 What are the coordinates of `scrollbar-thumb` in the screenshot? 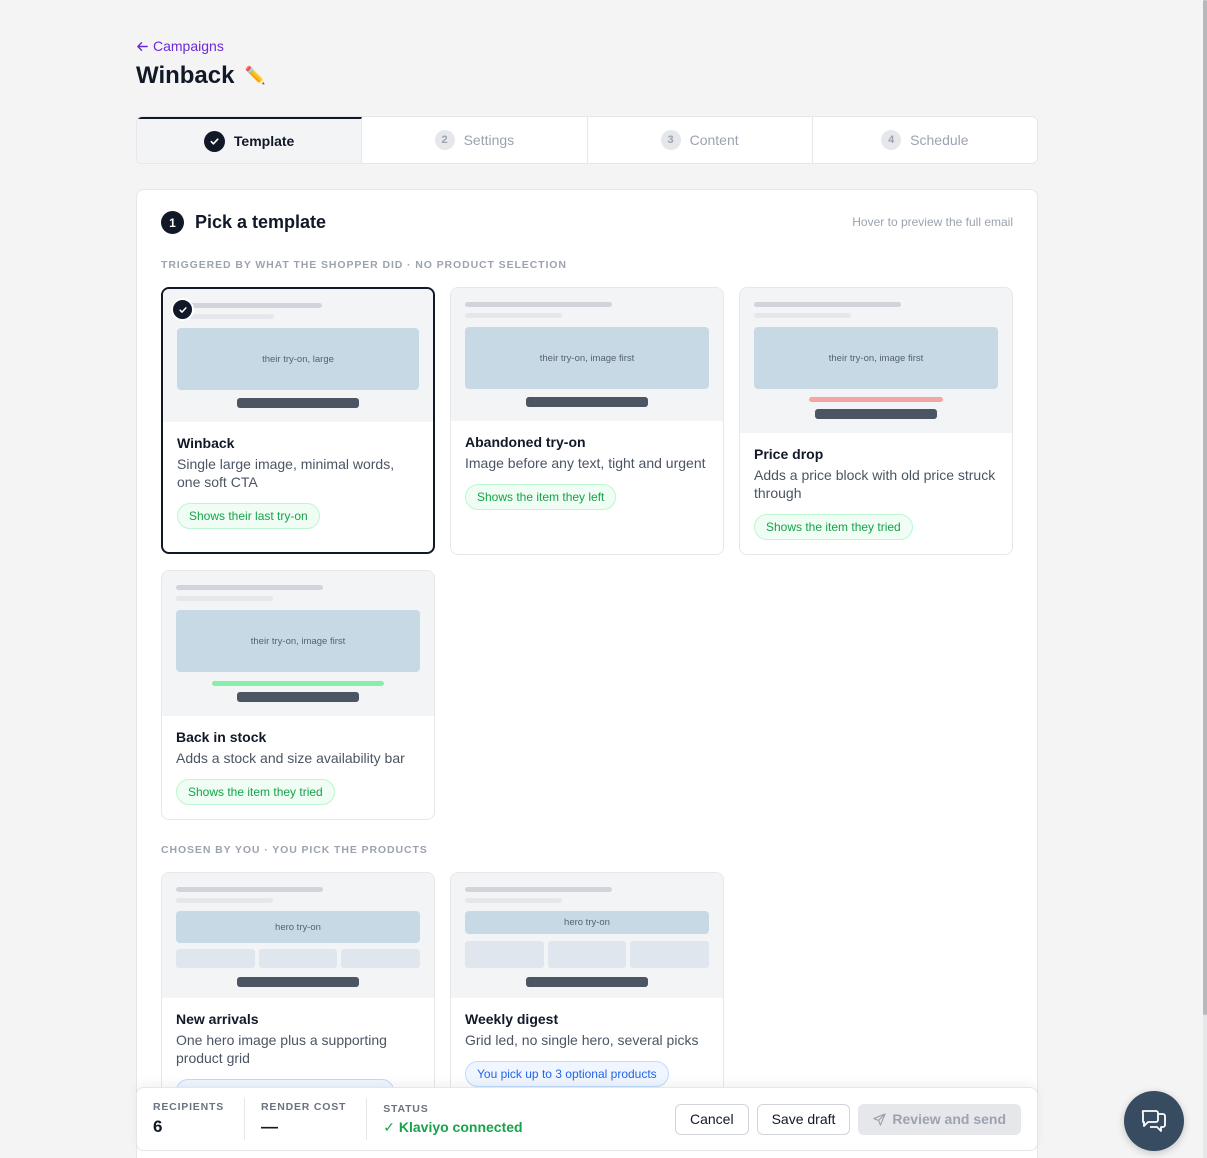 It's located at (1205, 507).